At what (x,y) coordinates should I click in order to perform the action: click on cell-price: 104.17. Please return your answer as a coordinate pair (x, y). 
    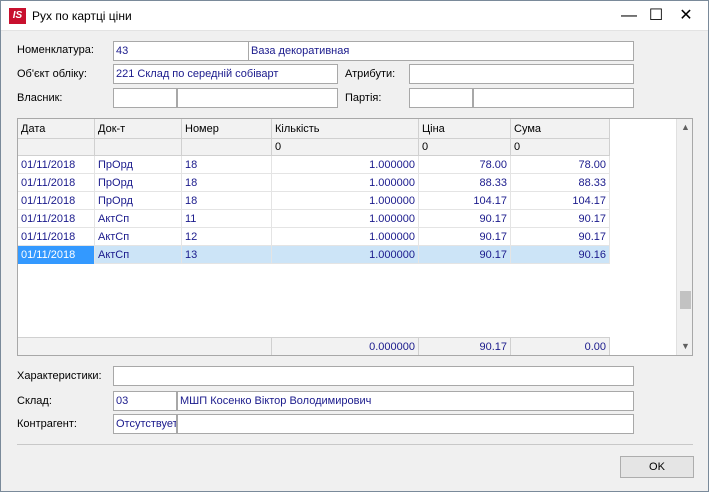
    Looking at the image, I should click on (465, 201).